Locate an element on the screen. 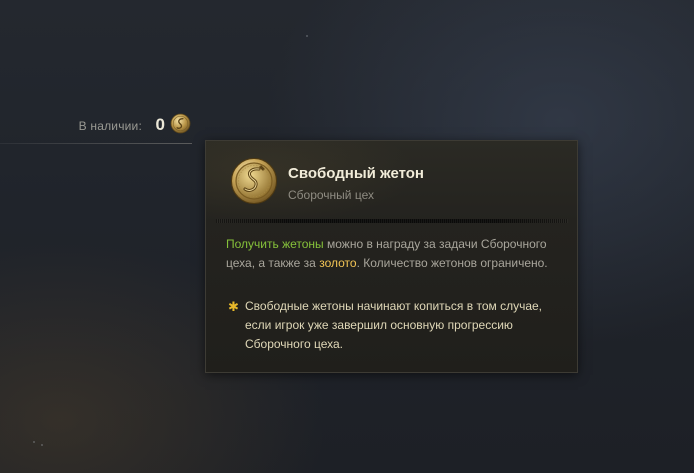 Image resolution: width=694 pixels, height=473 pixels. token-coin-icon is located at coordinates (180, 123).